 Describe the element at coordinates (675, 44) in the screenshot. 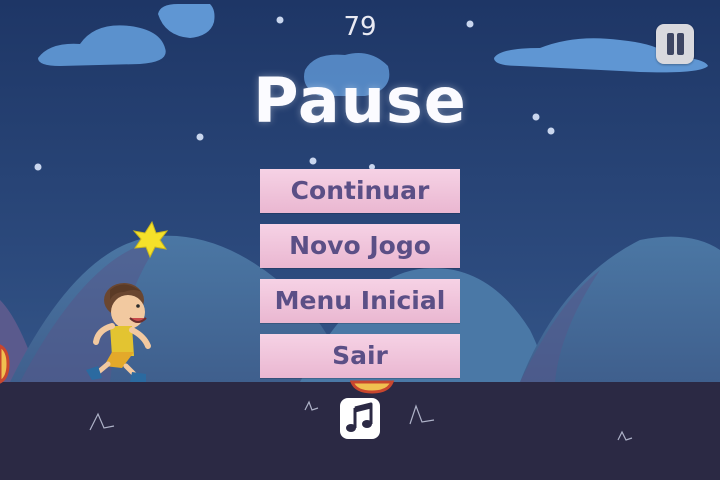

I see `pause-button` at that location.